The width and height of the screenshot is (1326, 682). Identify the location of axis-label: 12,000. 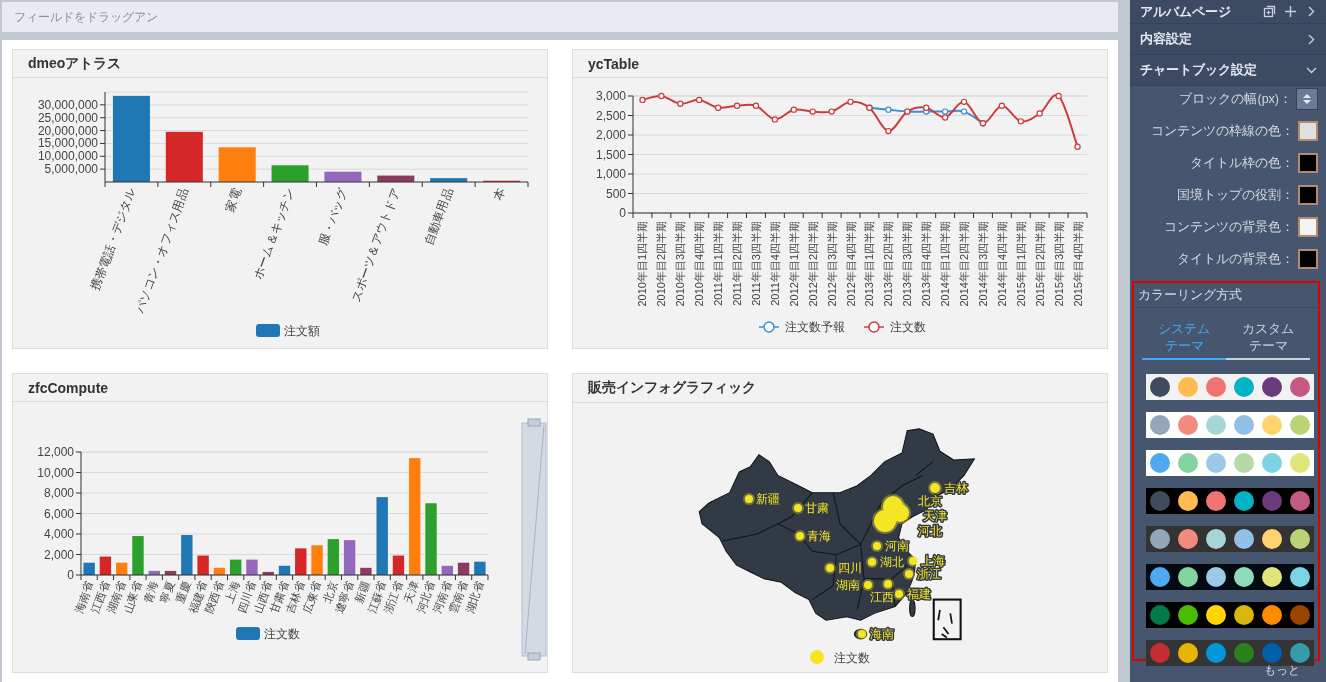
(55, 452).